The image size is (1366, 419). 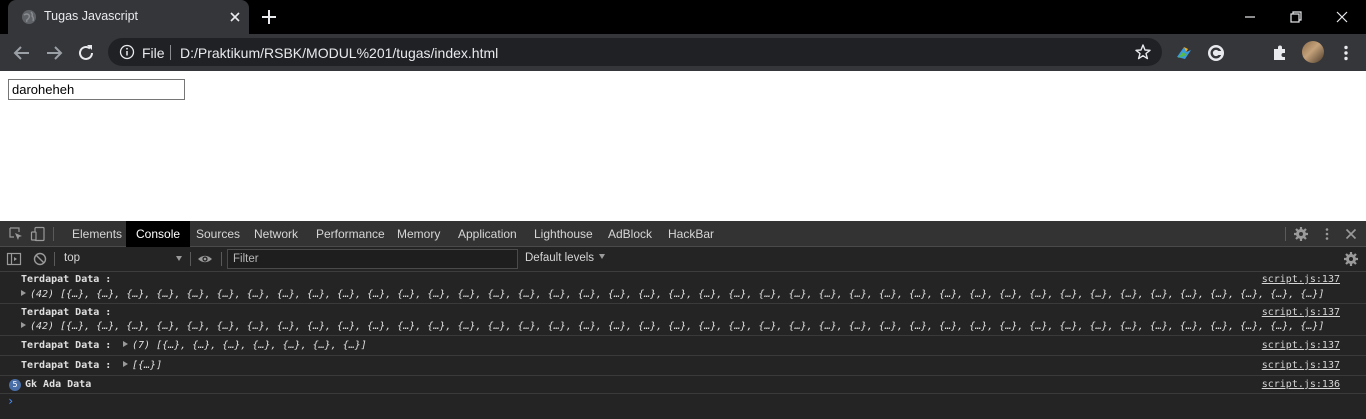 I want to click on c-circle-icon, so click(x=1216, y=53).